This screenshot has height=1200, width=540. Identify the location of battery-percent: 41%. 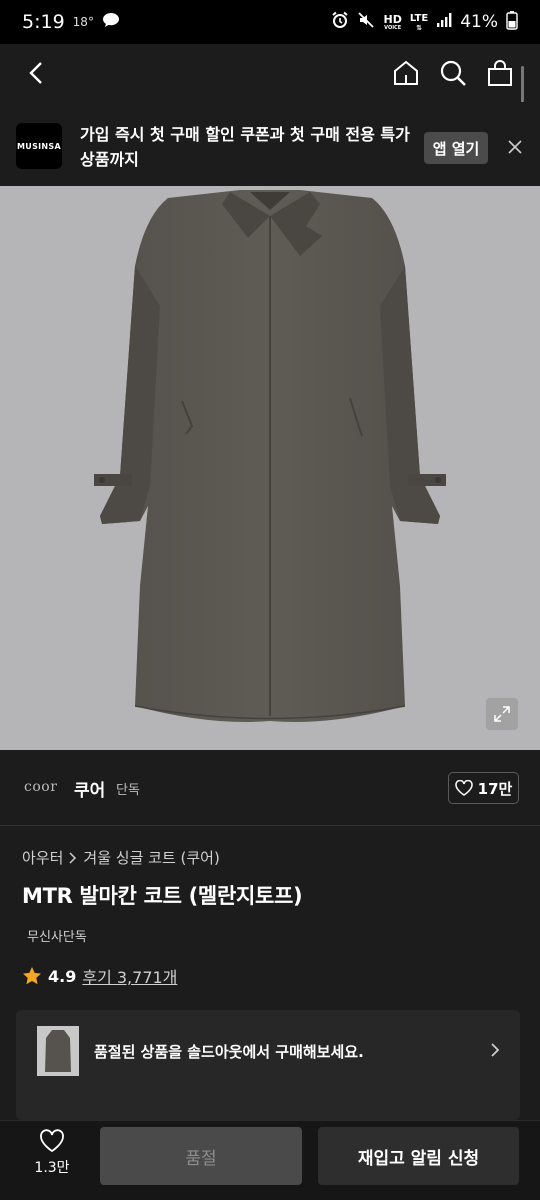
(479, 22).